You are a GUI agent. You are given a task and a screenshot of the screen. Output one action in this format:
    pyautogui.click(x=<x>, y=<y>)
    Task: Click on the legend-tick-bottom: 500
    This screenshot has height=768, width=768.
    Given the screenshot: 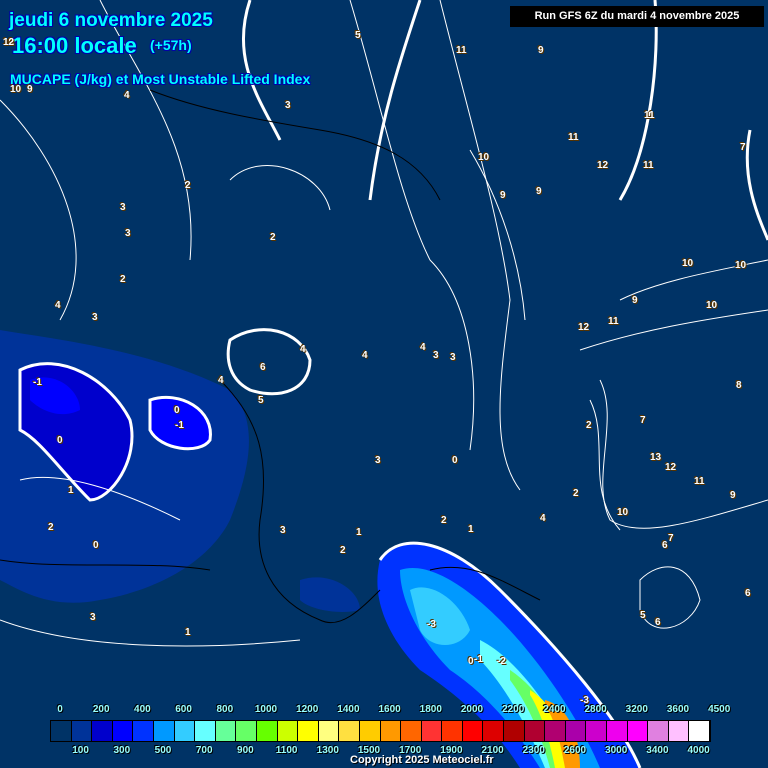 What is the action you would take?
    pyautogui.click(x=163, y=750)
    